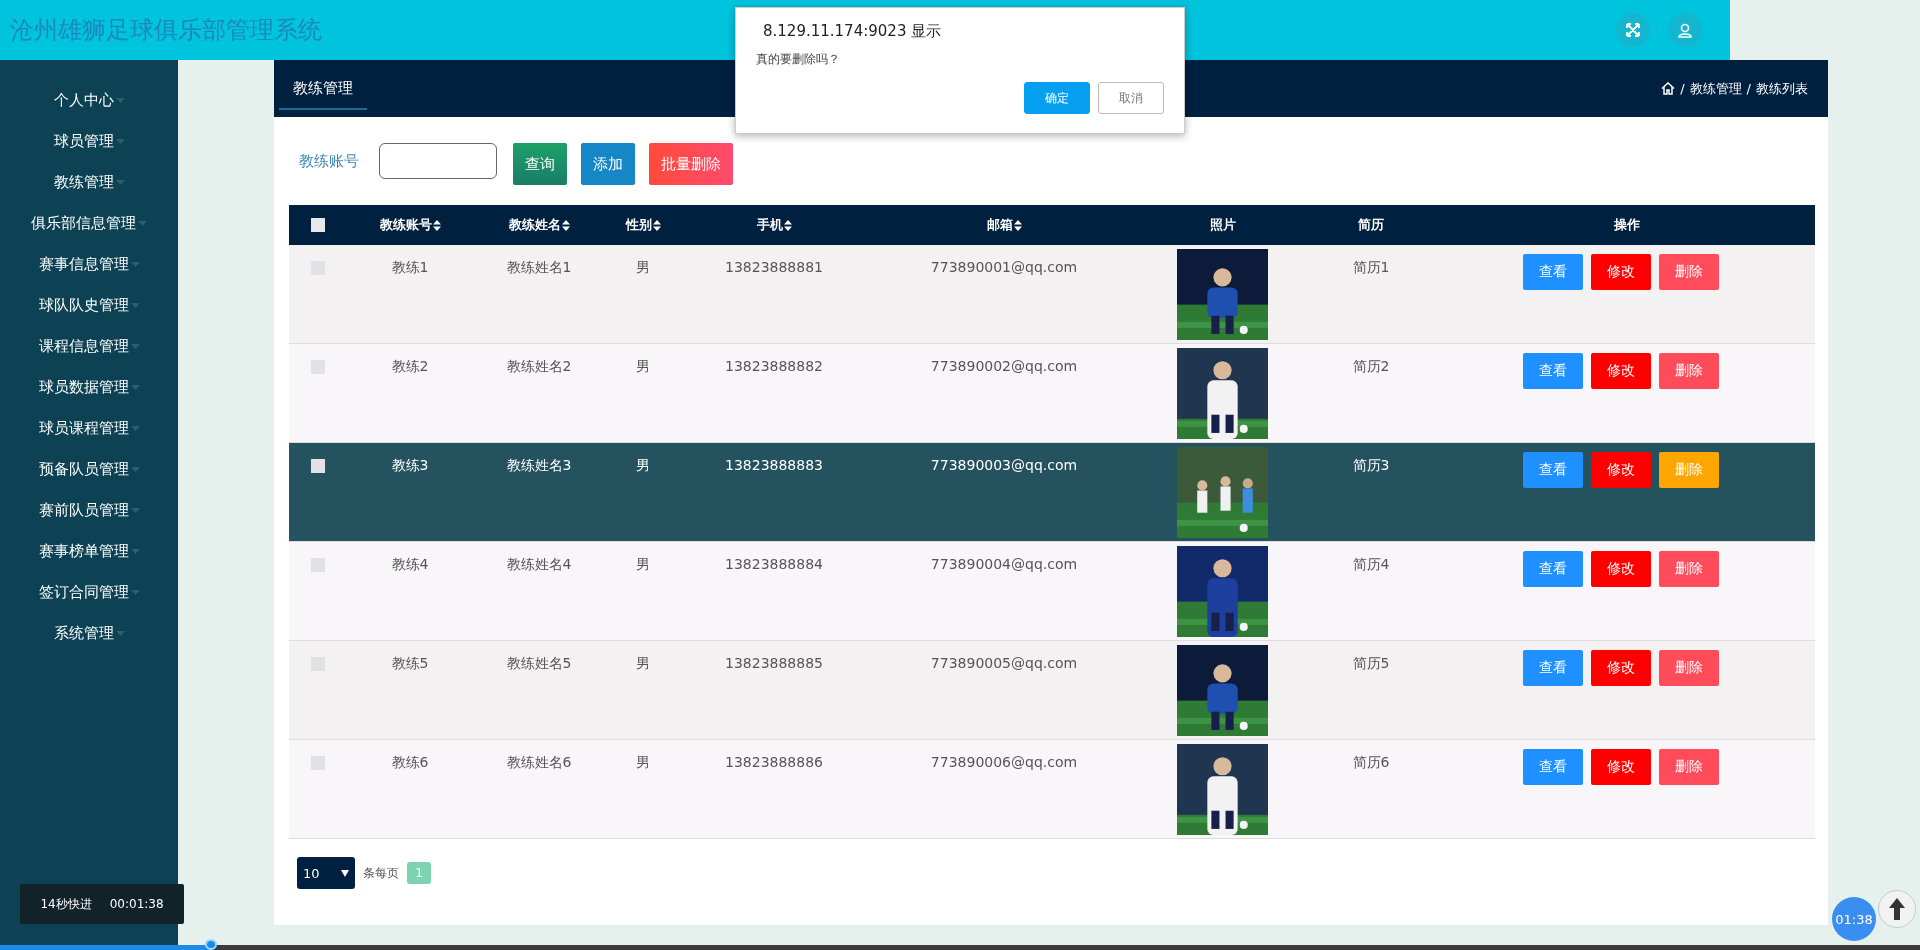 Image resolution: width=1920 pixels, height=950 pixels. Describe the element at coordinates (539, 763) in the screenshot. I see `table-cell: 教练姓名6` at that location.